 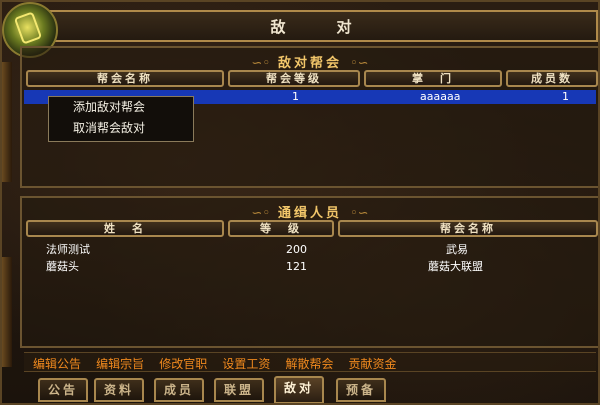 I want to click on disband-guild-link: 解散帮会, so click(x=309, y=364).